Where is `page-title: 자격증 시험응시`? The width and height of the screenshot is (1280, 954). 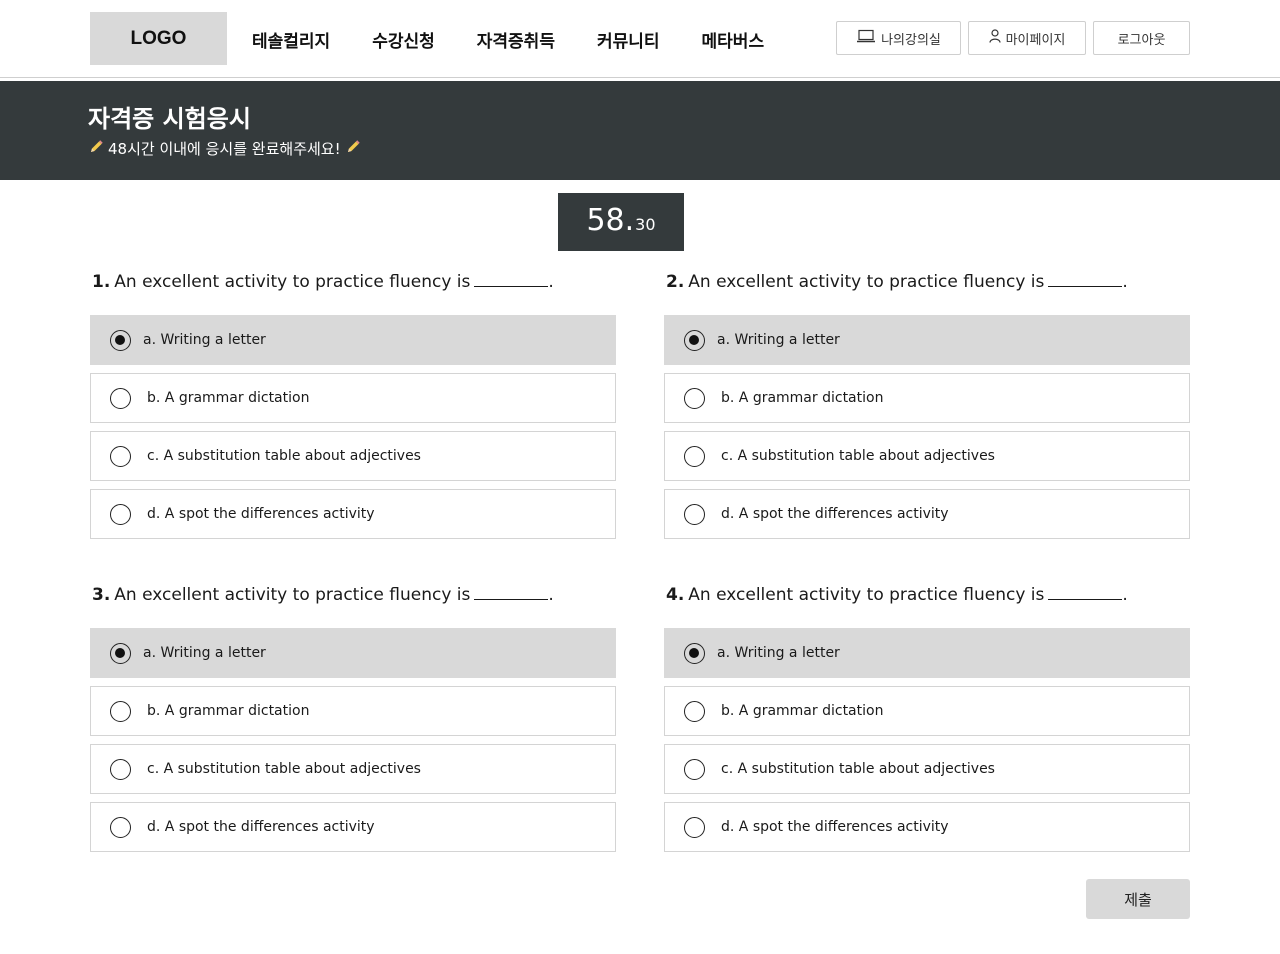 page-title: 자격증 시험응시 is located at coordinates (169, 119).